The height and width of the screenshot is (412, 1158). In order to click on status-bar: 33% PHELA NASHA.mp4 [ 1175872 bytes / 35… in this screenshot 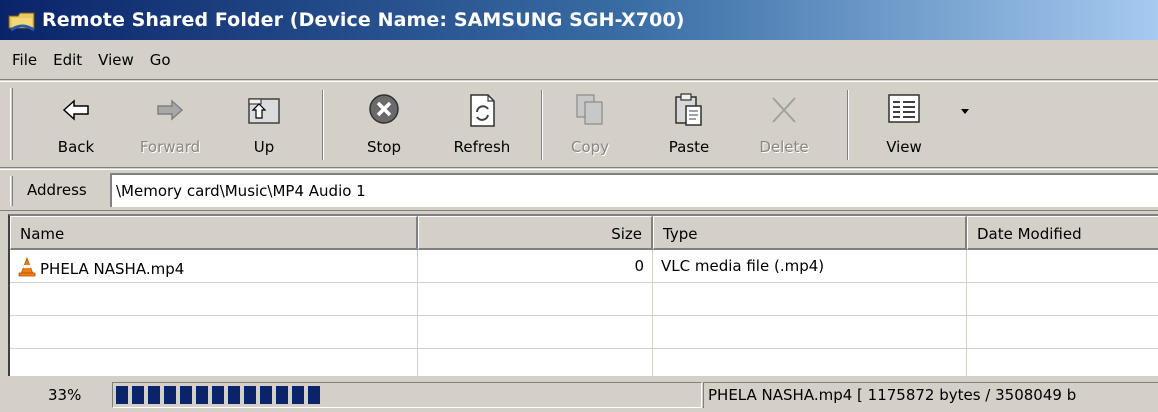, I will do `click(579, 394)`.